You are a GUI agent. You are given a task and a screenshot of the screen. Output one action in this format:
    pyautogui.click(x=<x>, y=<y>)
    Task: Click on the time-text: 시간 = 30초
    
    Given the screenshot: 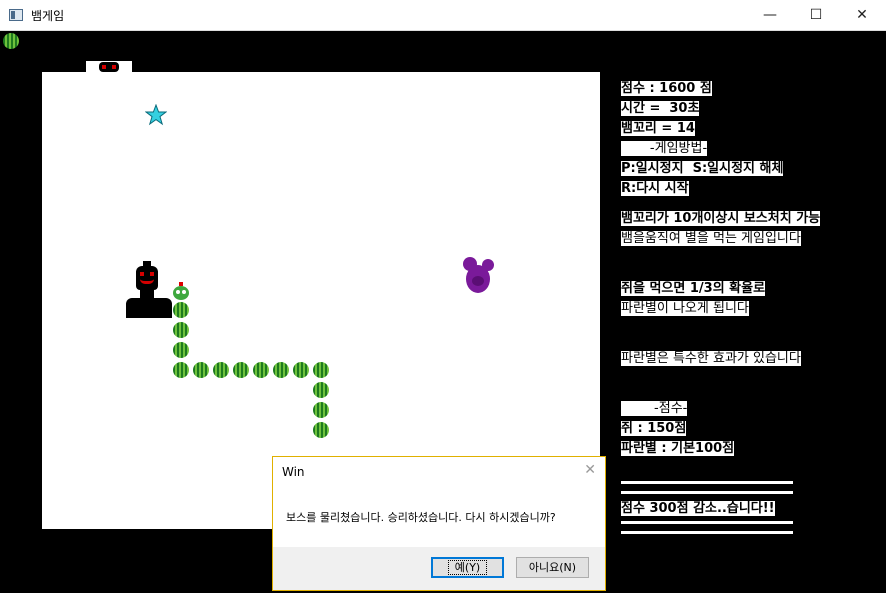 What is the action you would take?
    pyautogui.click(x=660, y=108)
    